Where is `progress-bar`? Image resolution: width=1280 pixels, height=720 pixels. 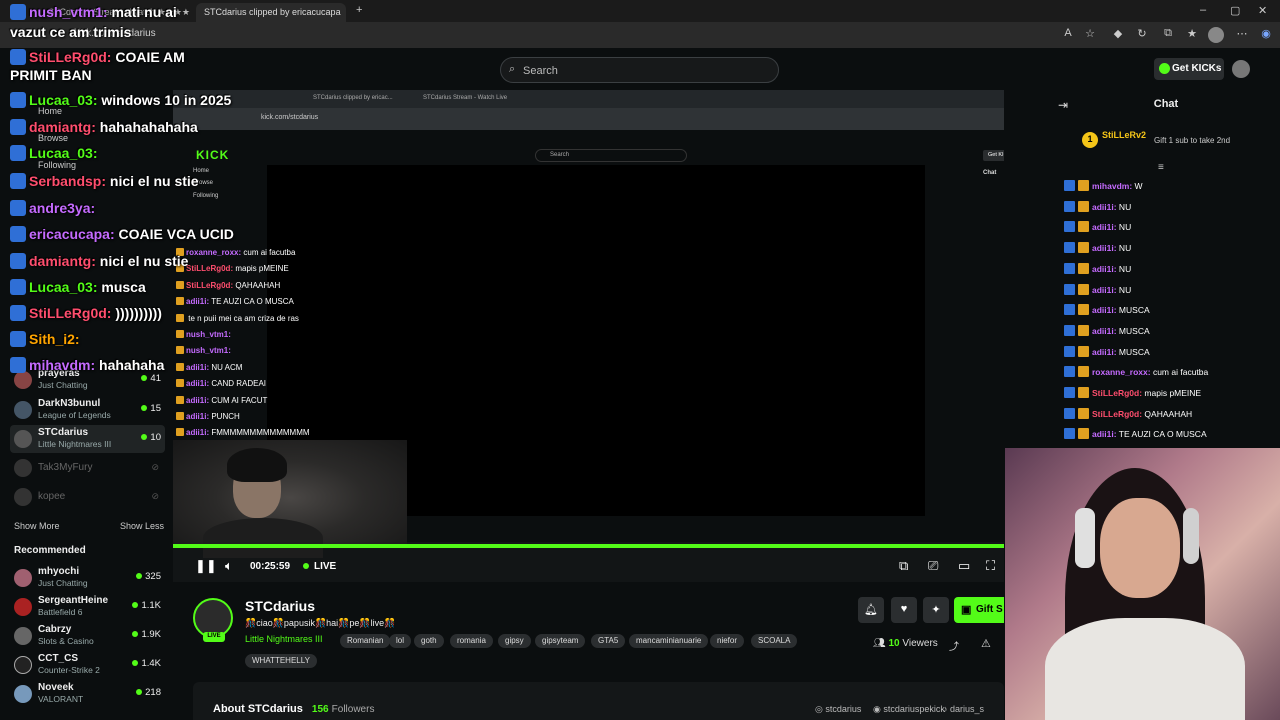 progress-bar is located at coordinates (588, 546).